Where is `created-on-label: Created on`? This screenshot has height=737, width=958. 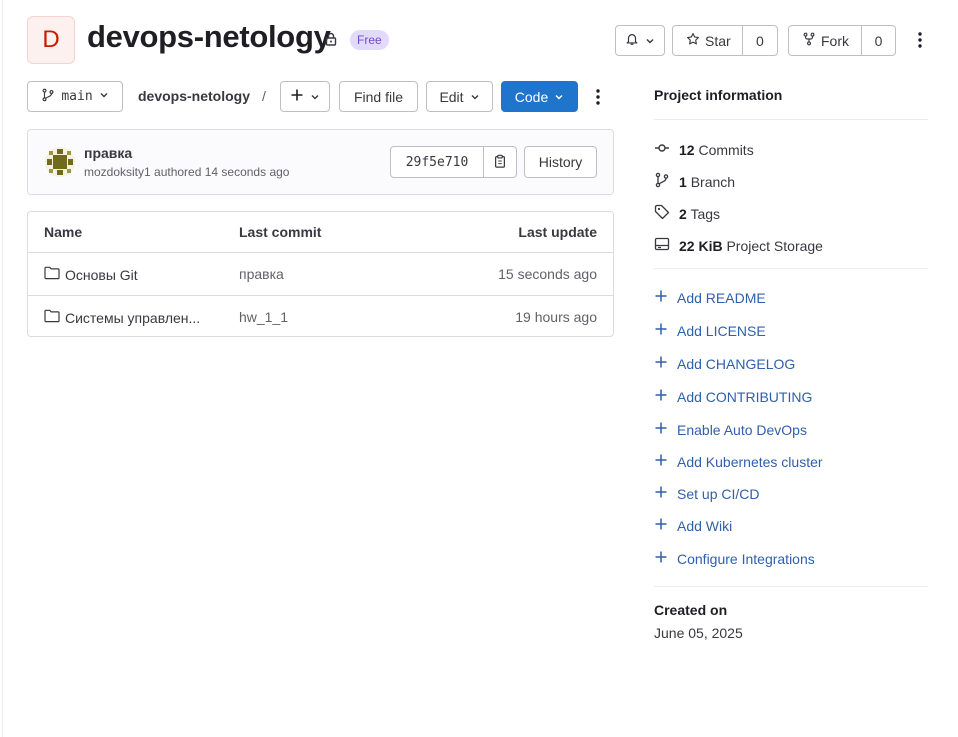
created-on-label: Created on is located at coordinates (691, 610).